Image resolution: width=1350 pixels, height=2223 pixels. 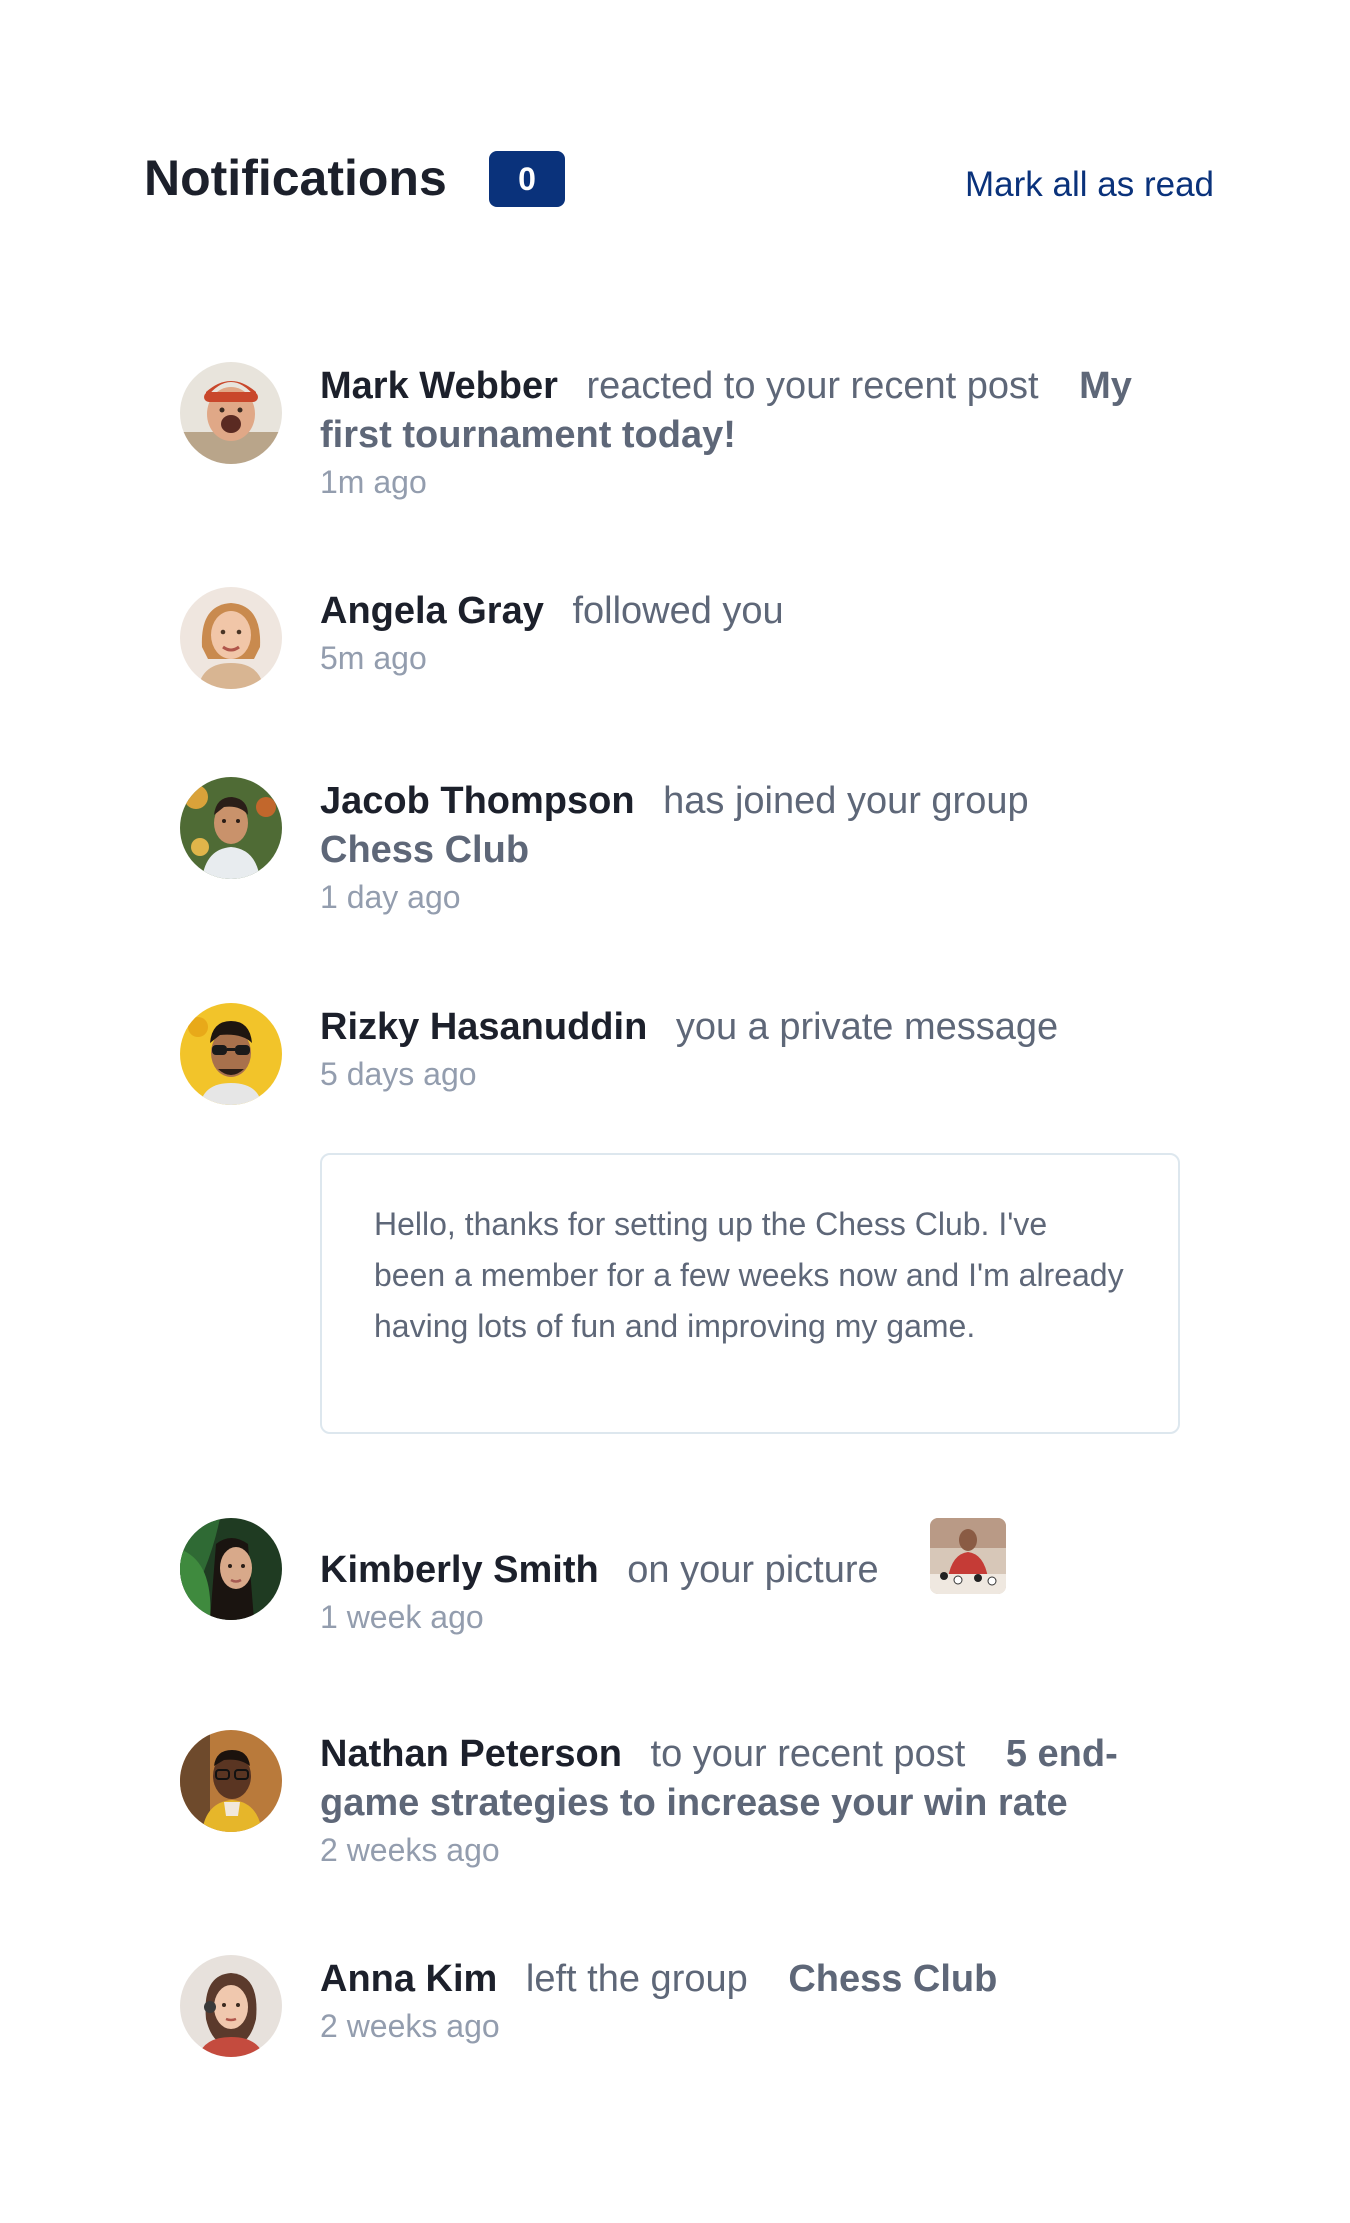 What do you see at coordinates (812, 386) in the screenshot?
I see `notification-action: reacted to your recent post` at bounding box center [812, 386].